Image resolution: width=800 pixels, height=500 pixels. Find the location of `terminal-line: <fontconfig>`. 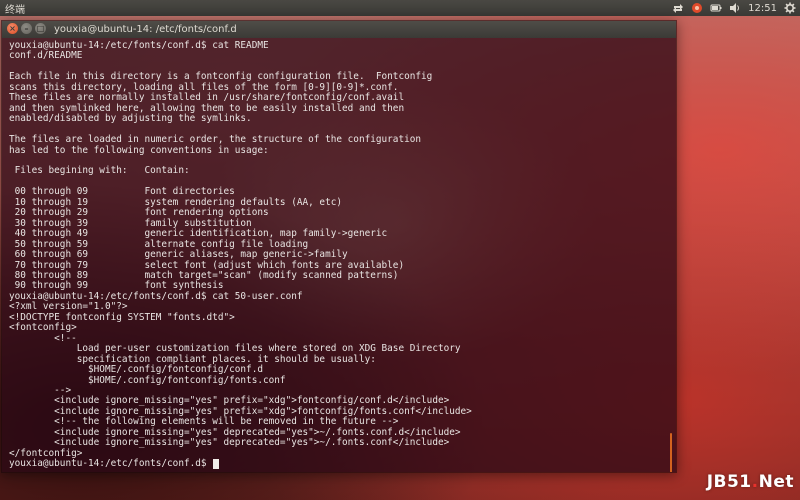

terminal-line: <fontconfig> is located at coordinates (43, 328).